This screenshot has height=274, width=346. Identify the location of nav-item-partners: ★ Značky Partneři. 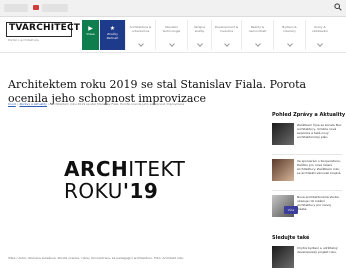
(113, 35).